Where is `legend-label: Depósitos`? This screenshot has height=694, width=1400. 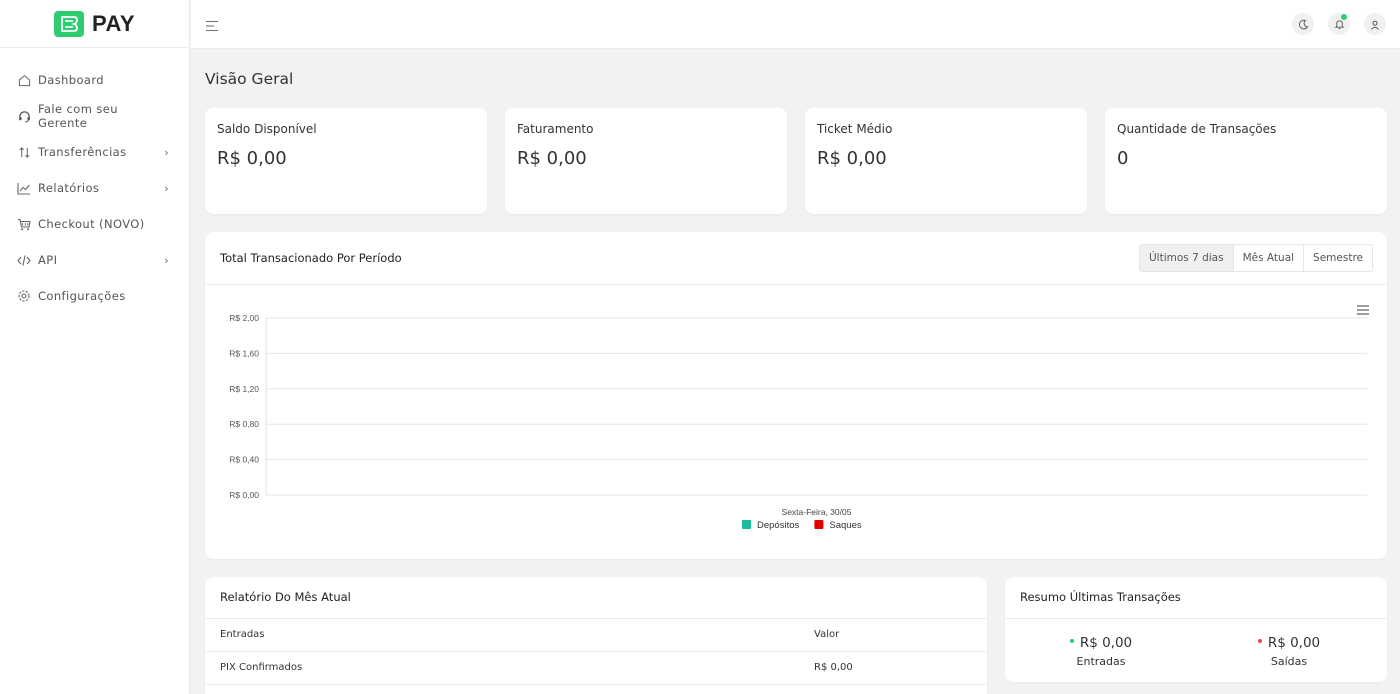 legend-label: Depósitos is located at coordinates (778, 525).